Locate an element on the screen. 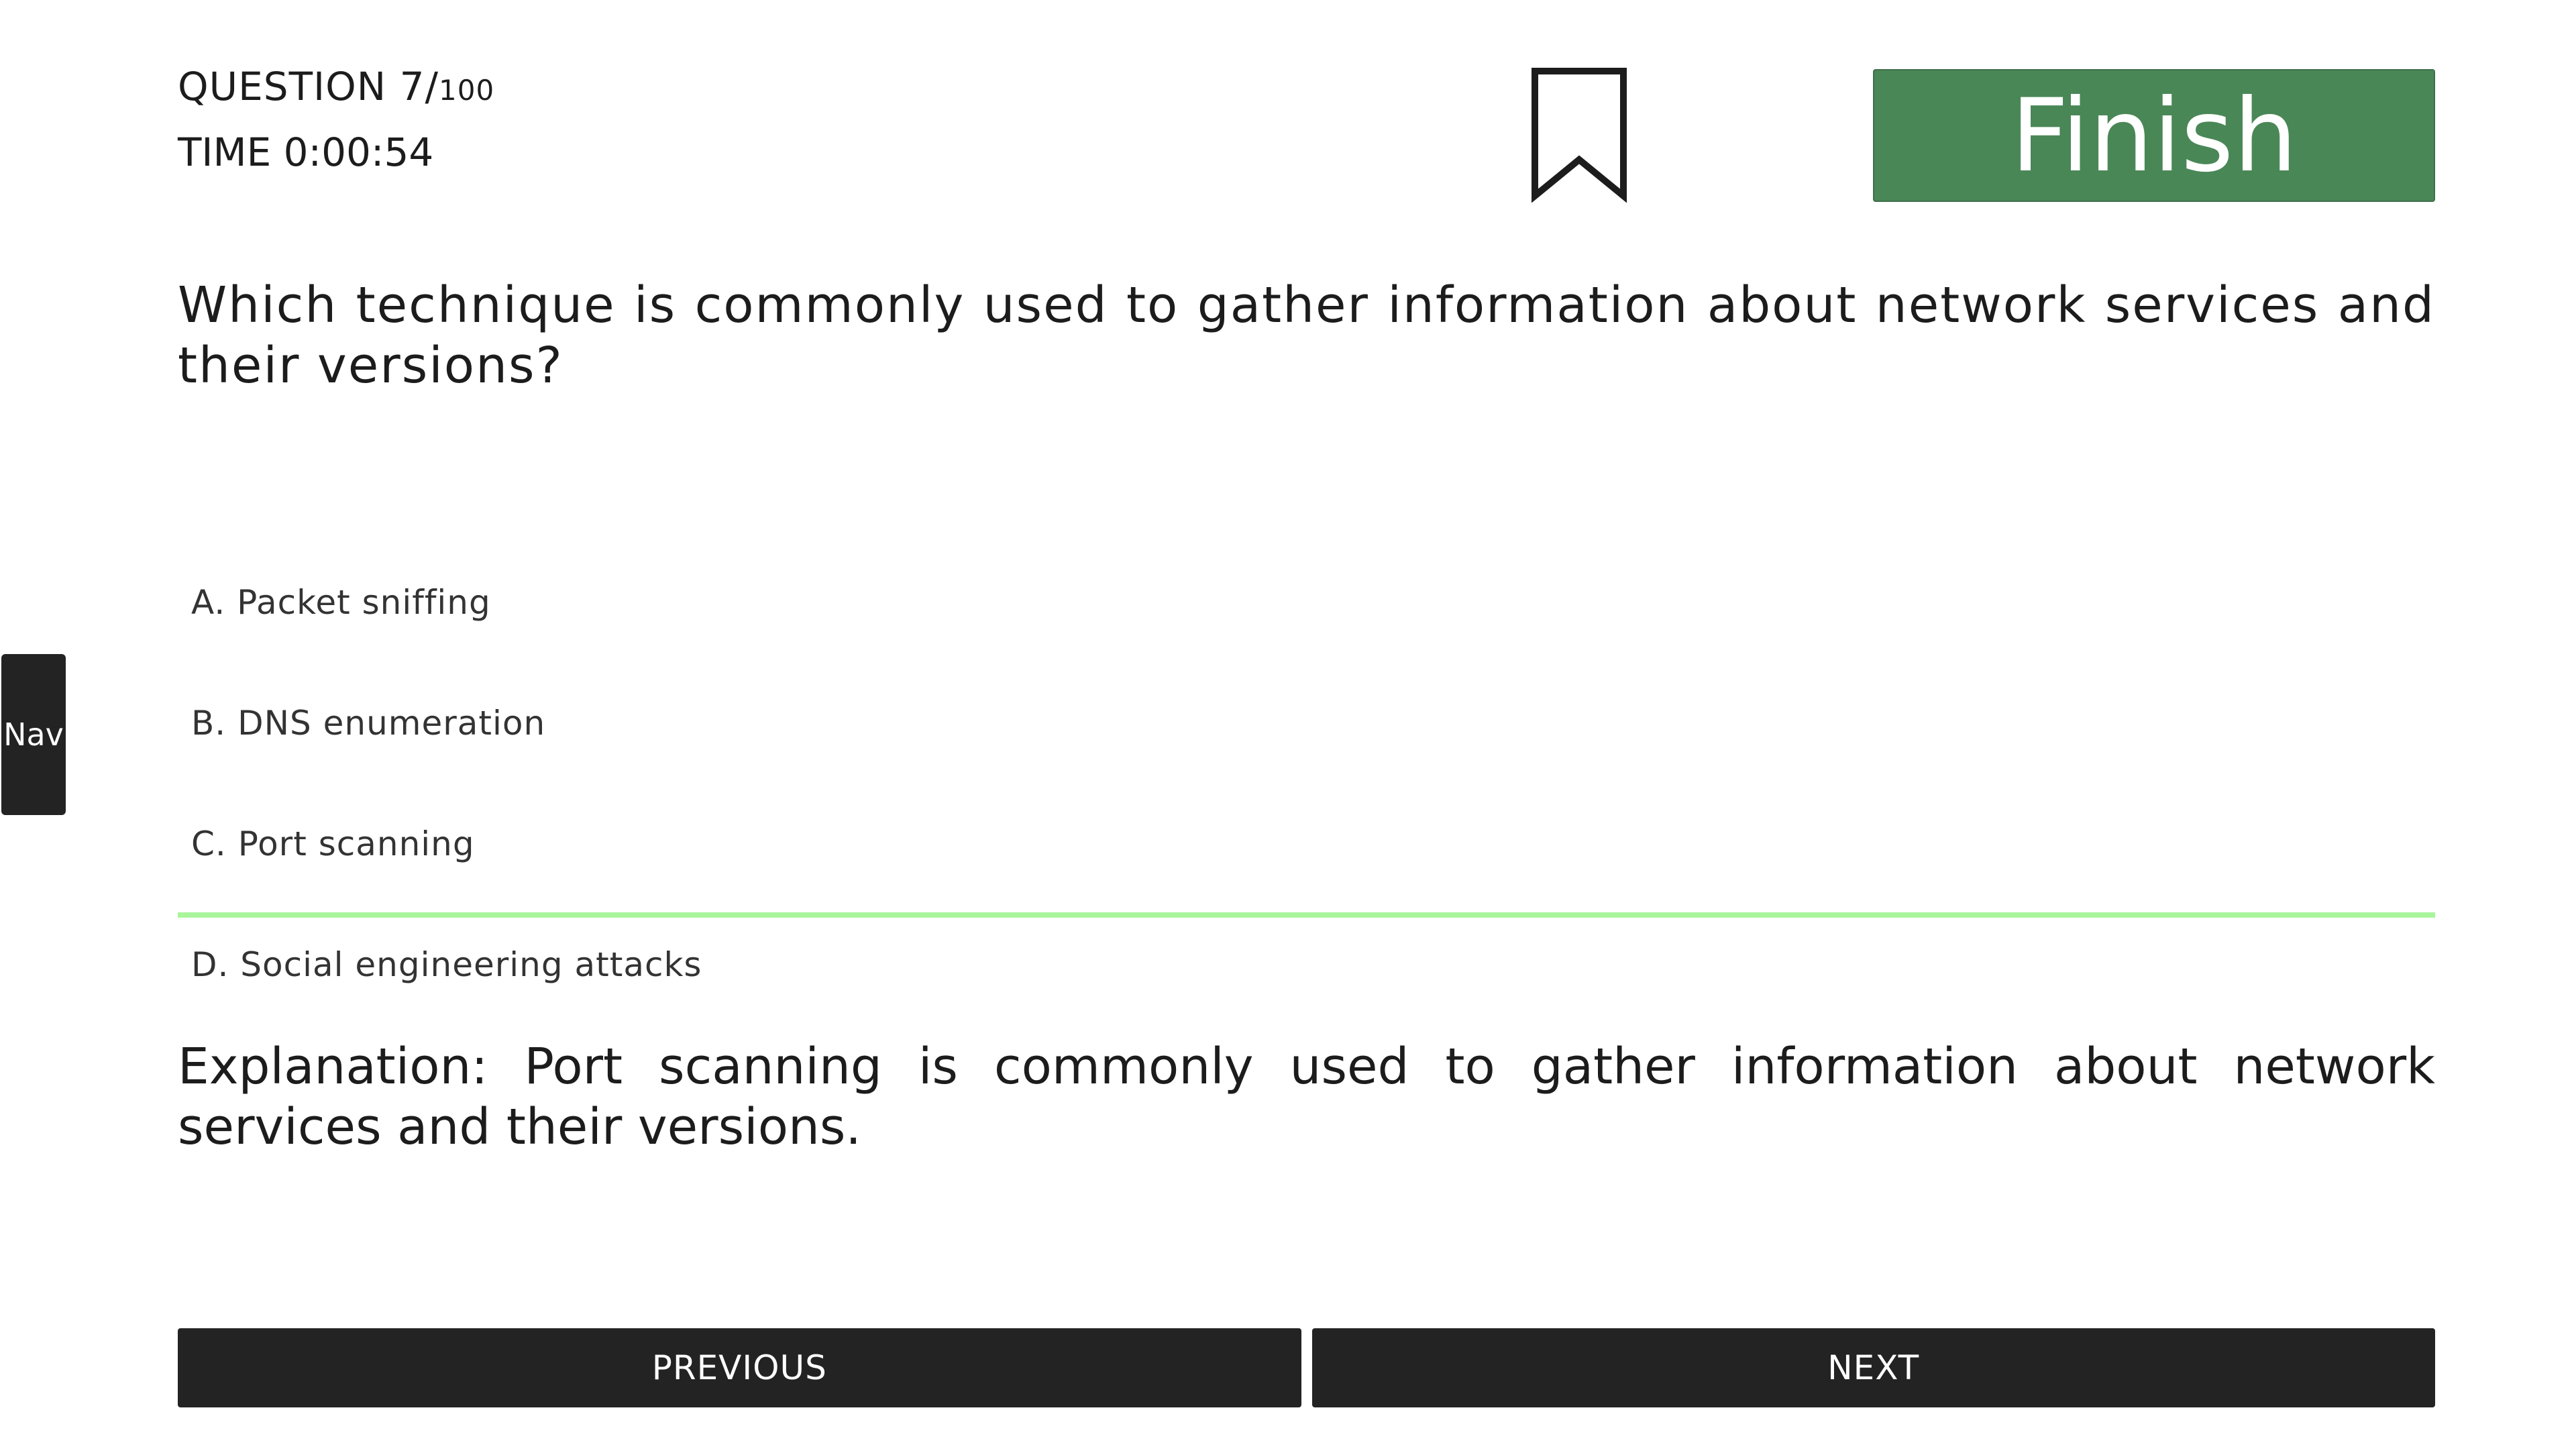 The height and width of the screenshot is (1449, 2576). next-button: NEXT is located at coordinates (1873, 1367).